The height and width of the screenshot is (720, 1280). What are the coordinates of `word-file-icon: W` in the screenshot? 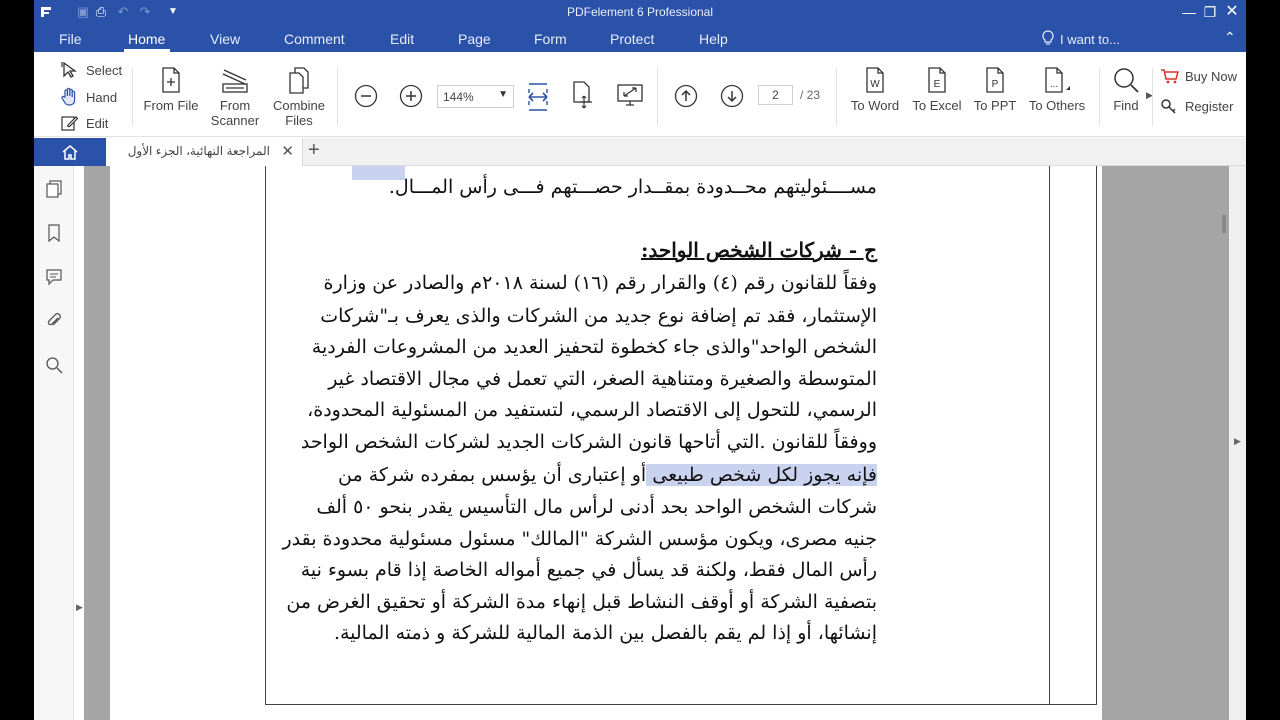 It's located at (875, 80).